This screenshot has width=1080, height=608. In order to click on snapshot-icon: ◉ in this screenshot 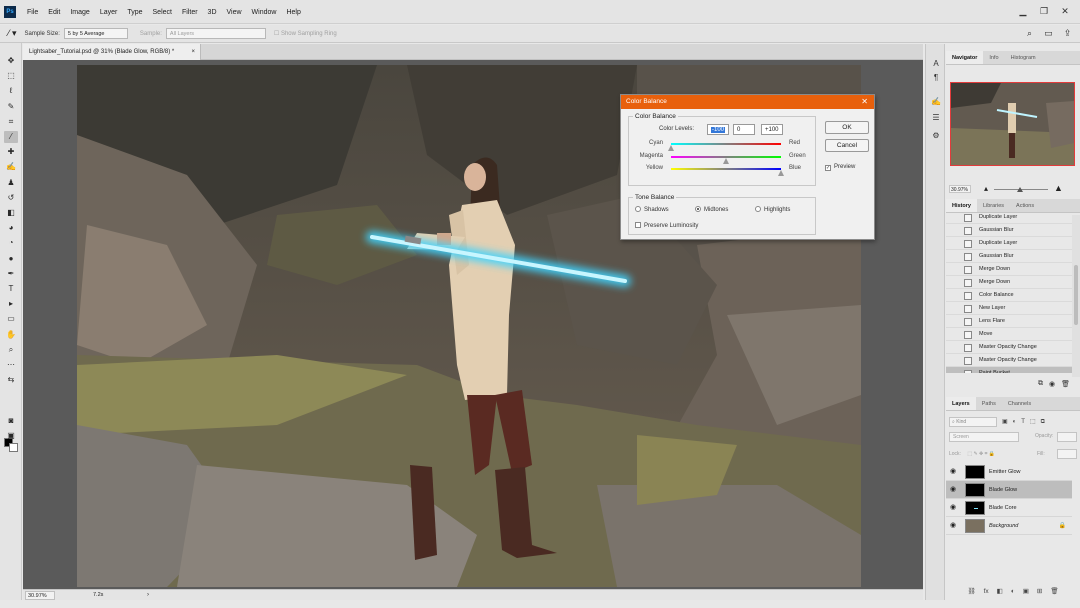, I will do `click(1052, 384)`.